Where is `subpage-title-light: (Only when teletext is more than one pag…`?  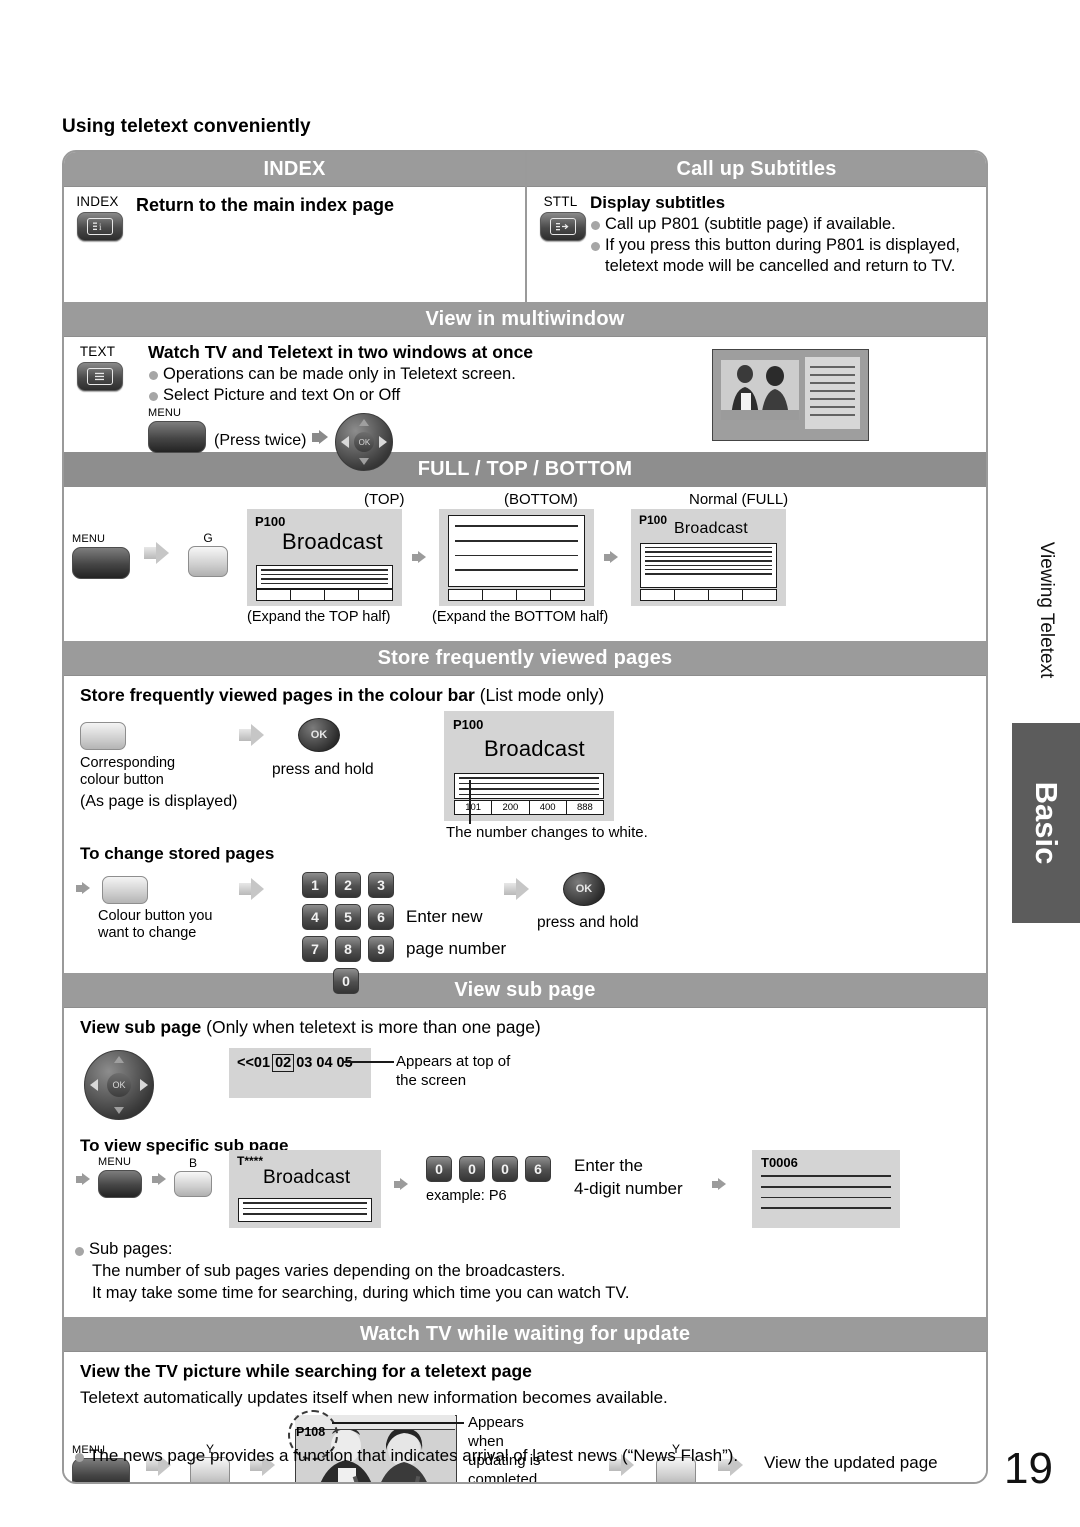 subpage-title-light: (Only when teletext is more than one pag… is located at coordinates (373, 1027).